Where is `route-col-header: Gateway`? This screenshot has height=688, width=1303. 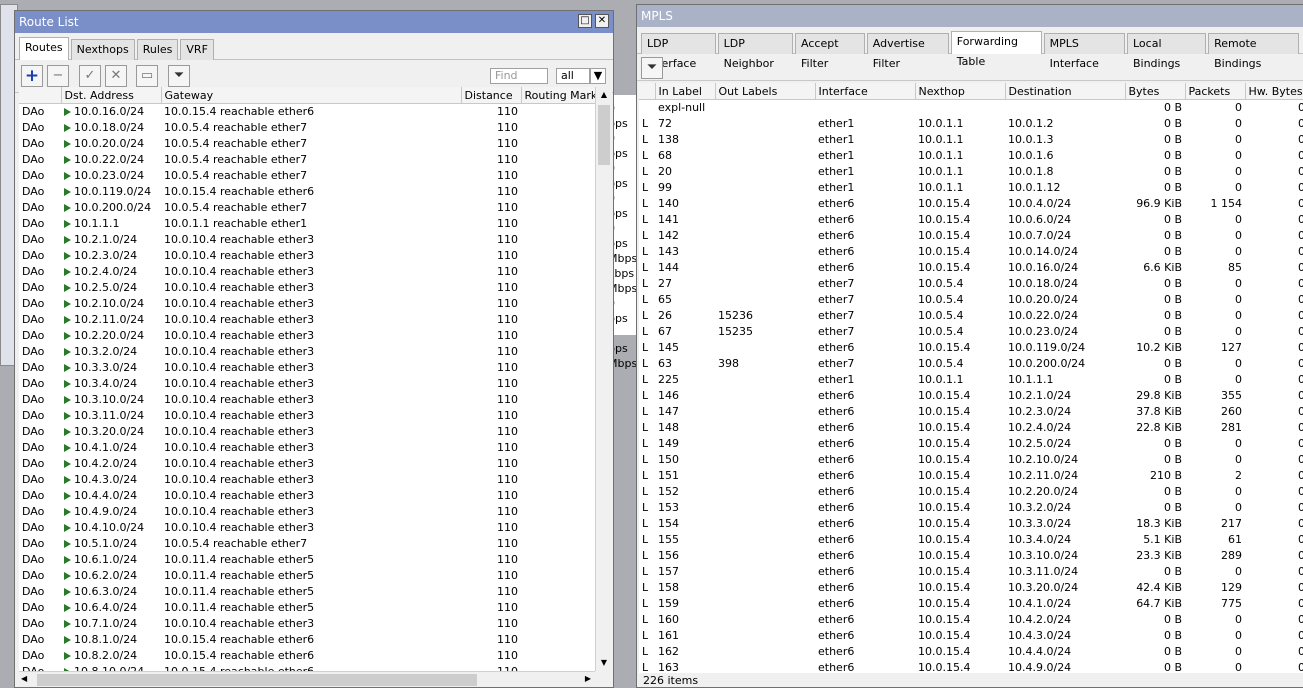 route-col-header: Gateway is located at coordinates (311, 95).